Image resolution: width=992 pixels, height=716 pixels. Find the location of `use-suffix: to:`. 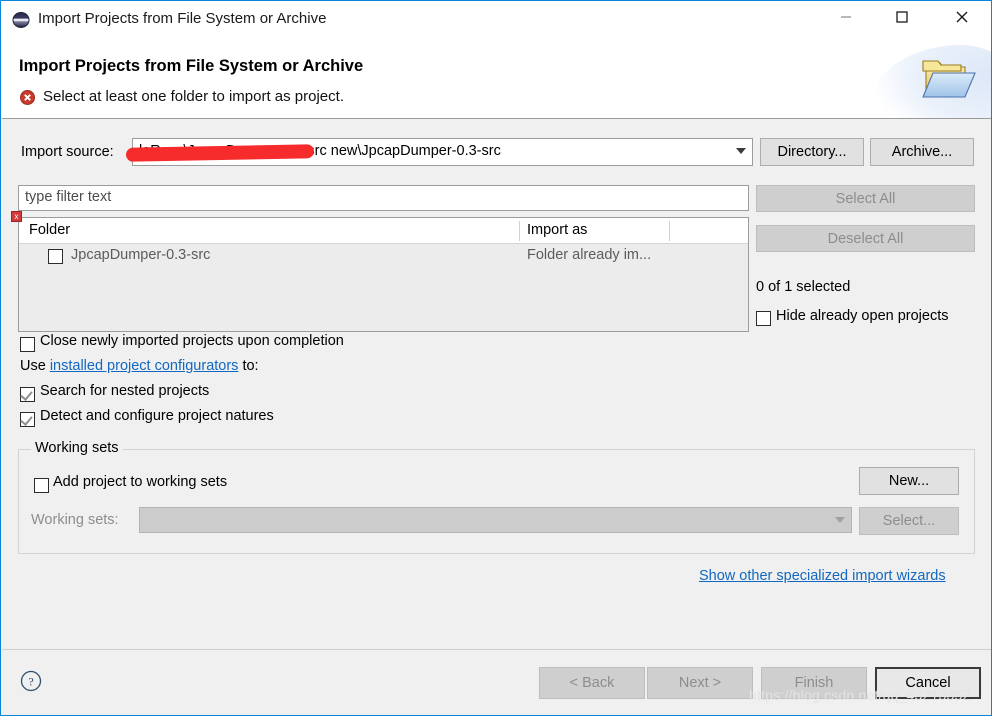

use-suffix: to: is located at coordinates (248, 366).